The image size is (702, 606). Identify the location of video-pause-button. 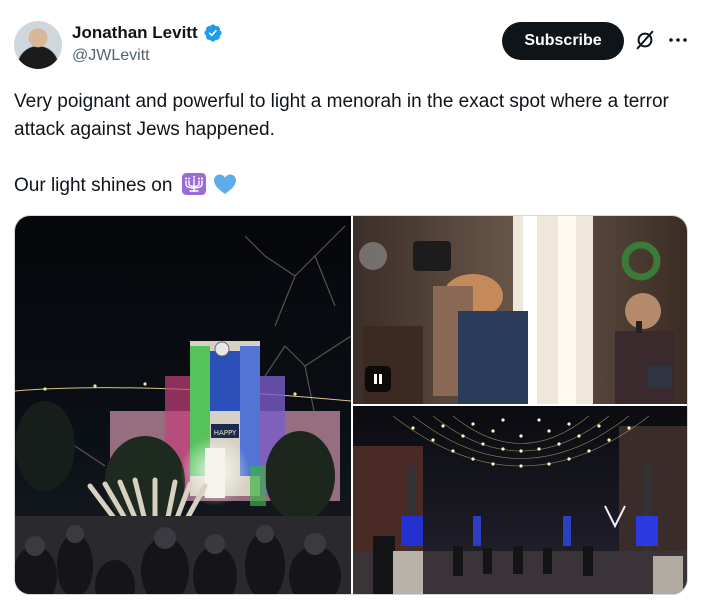
(378, 379).